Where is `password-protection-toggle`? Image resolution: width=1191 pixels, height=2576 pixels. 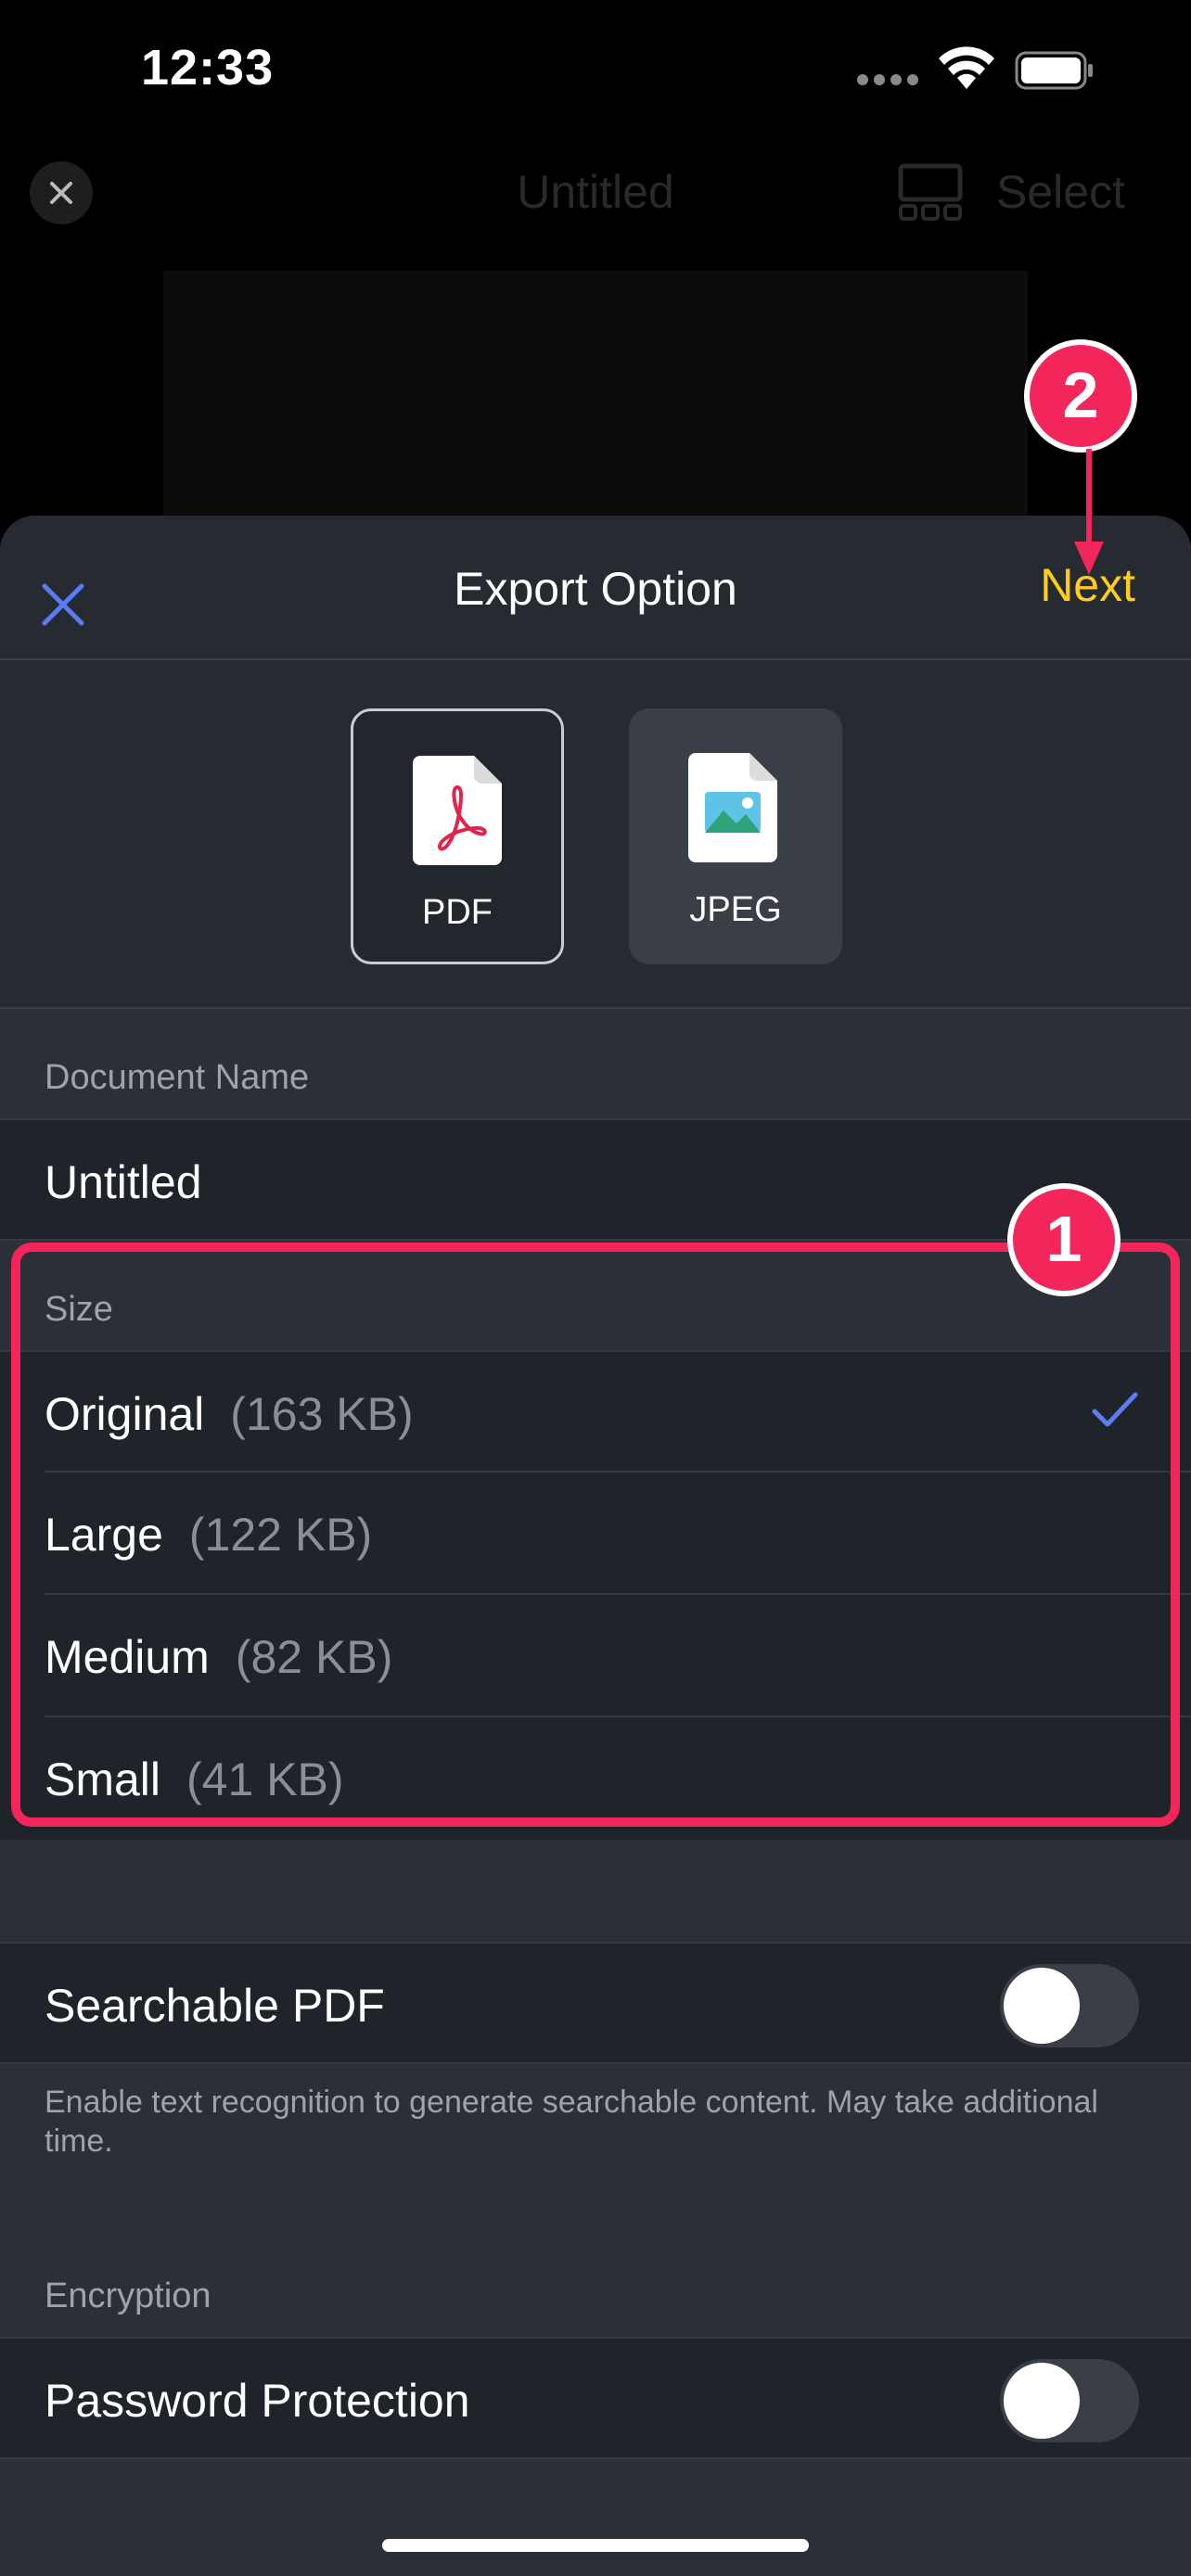
password-protection-toggle is located at coordinates (1069, 2400).